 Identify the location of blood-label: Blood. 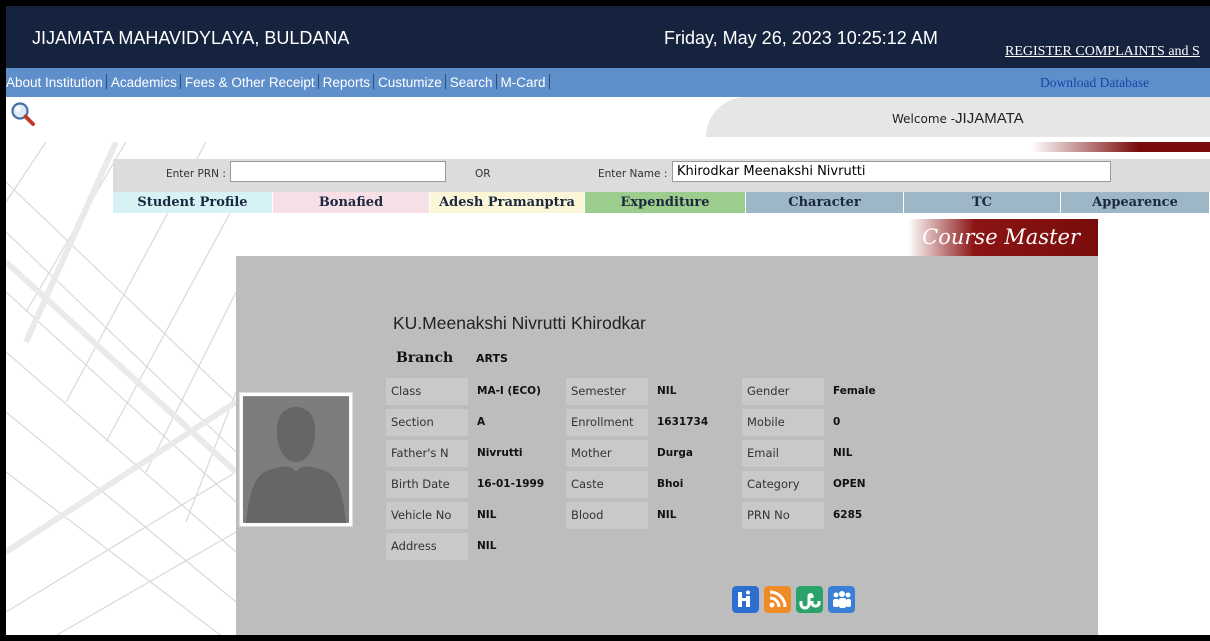
(607, 515).